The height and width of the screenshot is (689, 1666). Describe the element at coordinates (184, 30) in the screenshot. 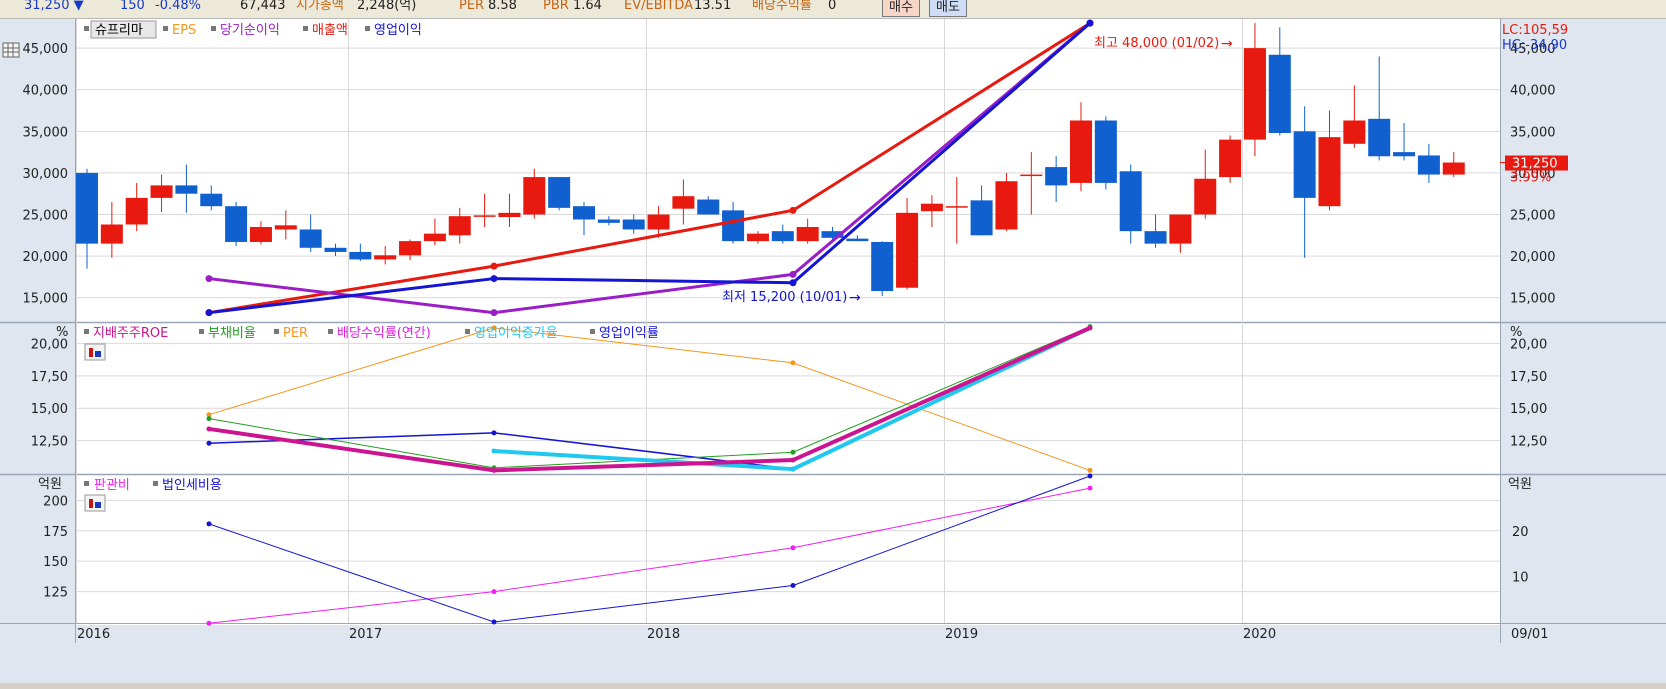

I see `legend-eps: EPS` at that location.